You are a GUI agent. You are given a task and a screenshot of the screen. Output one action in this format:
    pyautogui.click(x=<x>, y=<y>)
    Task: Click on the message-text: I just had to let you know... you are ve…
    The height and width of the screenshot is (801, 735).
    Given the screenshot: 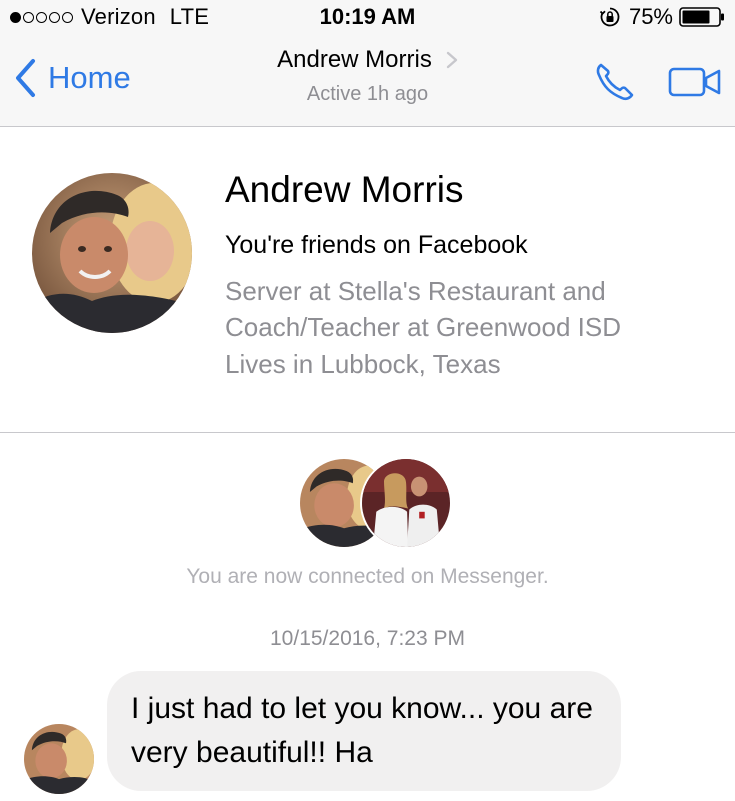 What is the action you would take?
    pyautogui.click(x=362, y=730)
    